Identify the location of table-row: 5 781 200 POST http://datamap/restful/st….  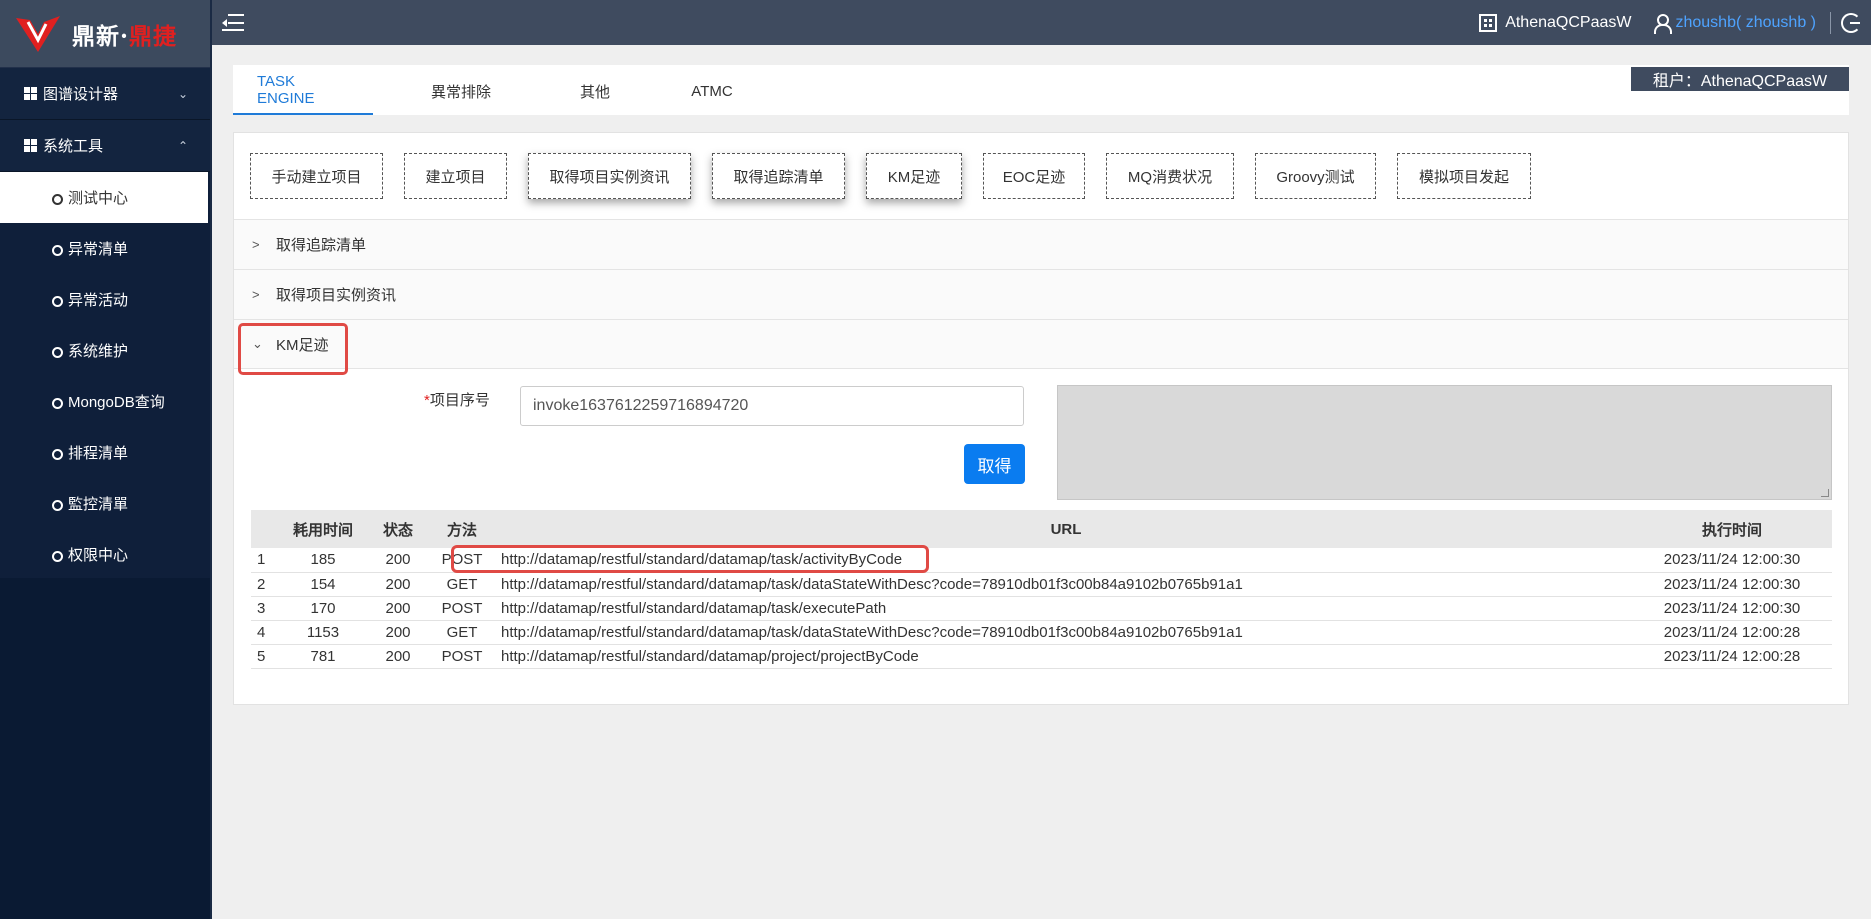
(1041, 656).